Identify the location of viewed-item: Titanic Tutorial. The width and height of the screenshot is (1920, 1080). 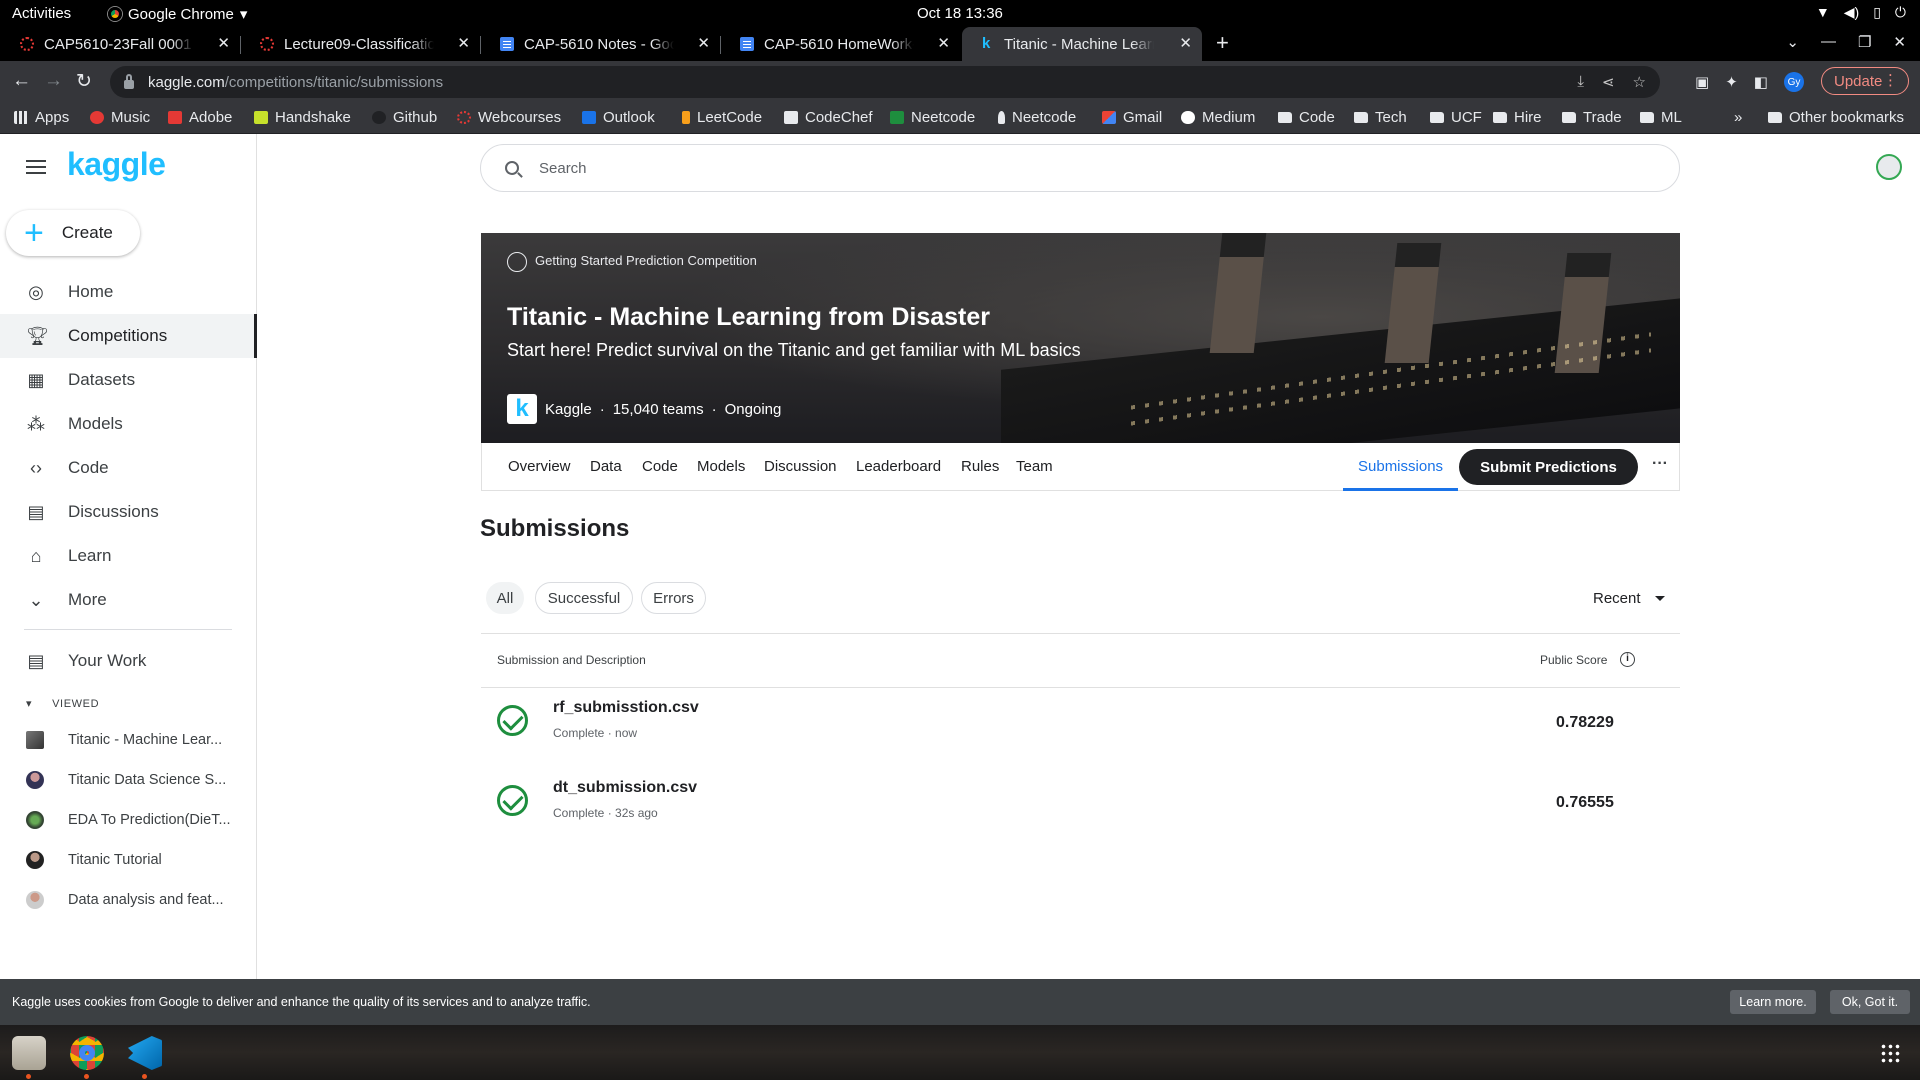
(94, 860).